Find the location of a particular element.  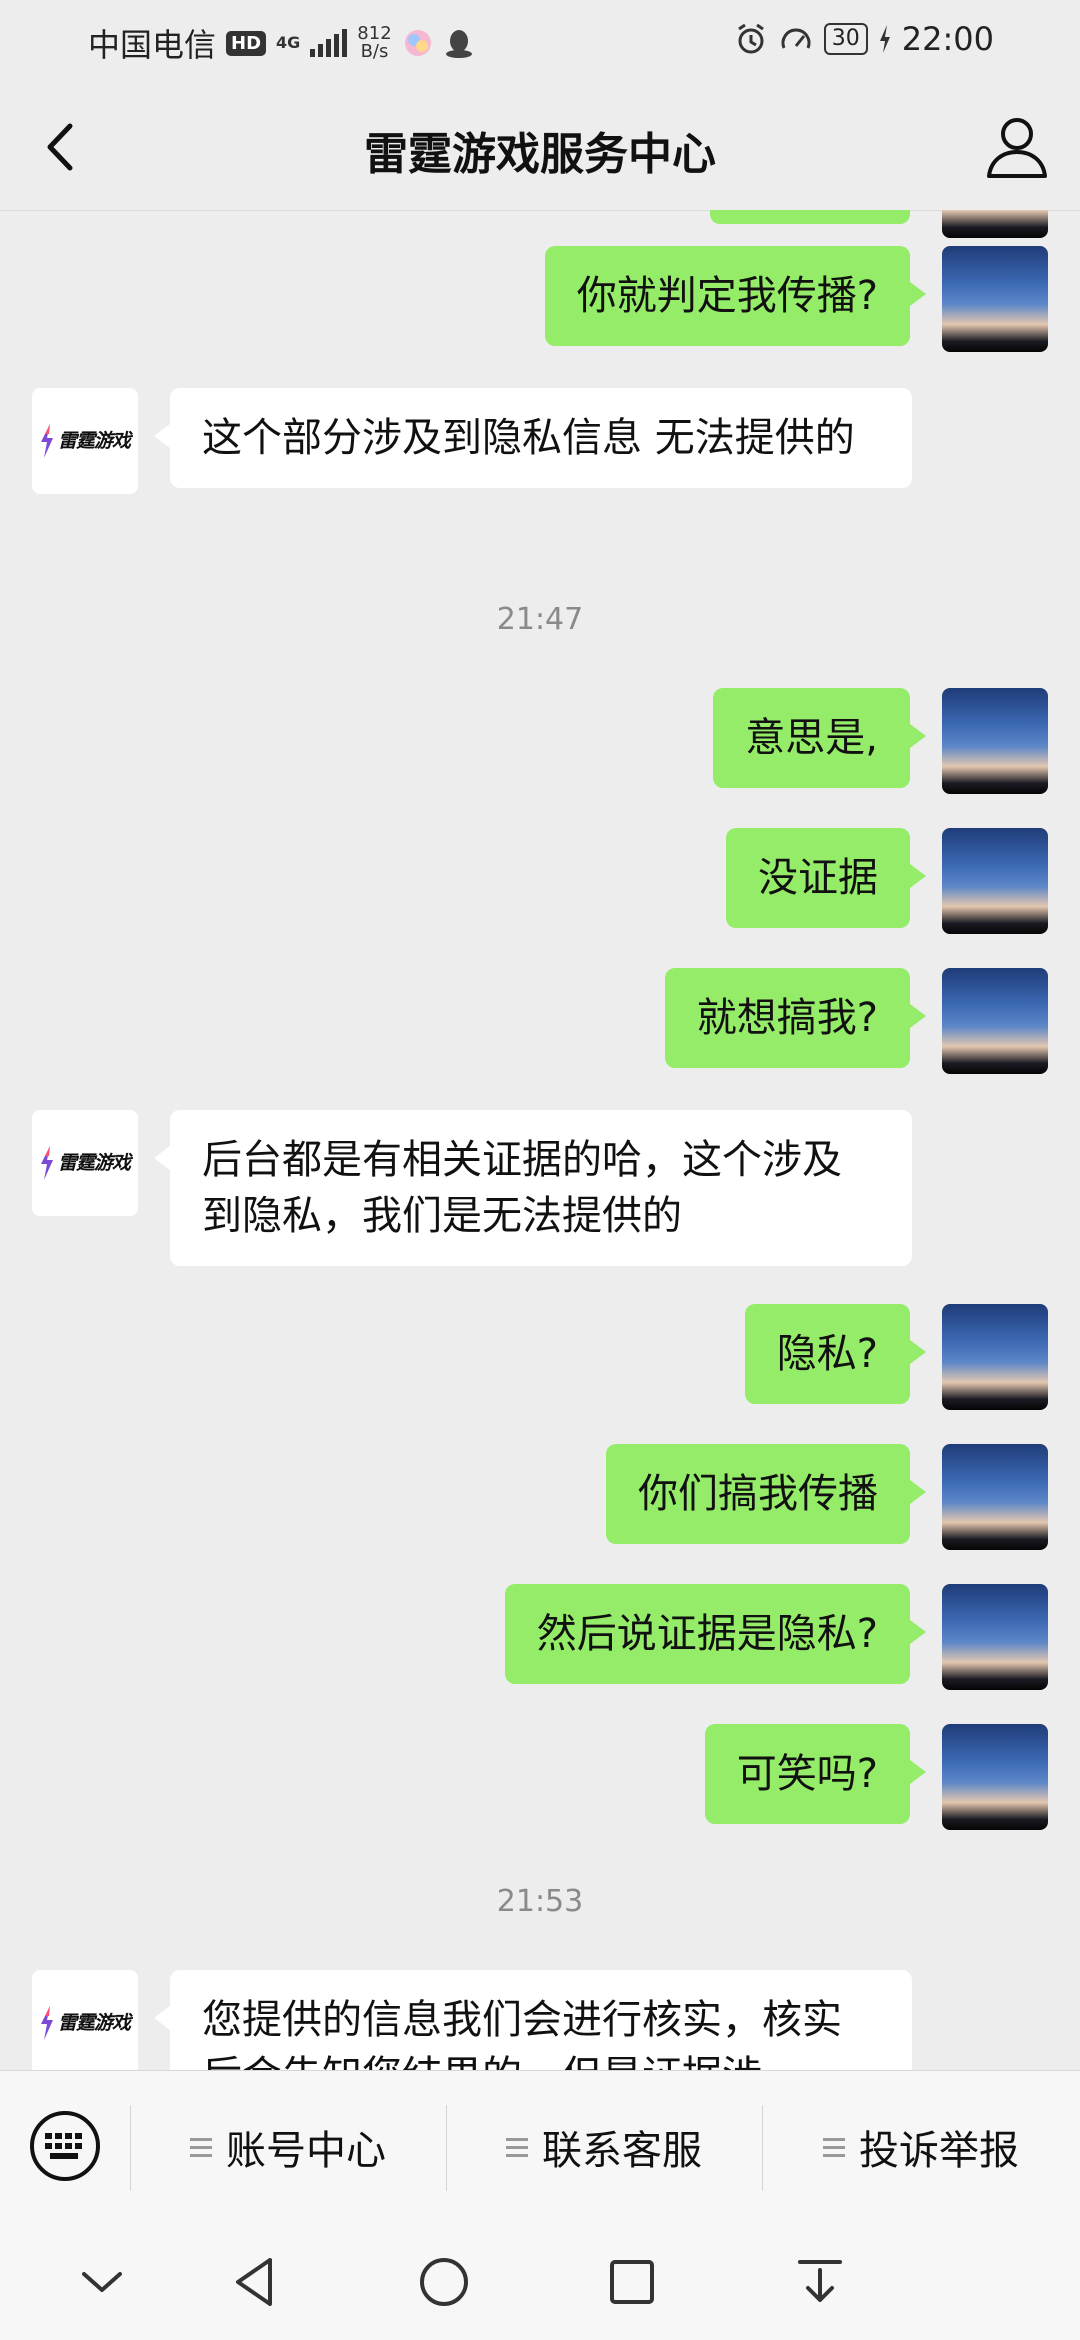

data-saver-icon is located at coordinates (796, 38).